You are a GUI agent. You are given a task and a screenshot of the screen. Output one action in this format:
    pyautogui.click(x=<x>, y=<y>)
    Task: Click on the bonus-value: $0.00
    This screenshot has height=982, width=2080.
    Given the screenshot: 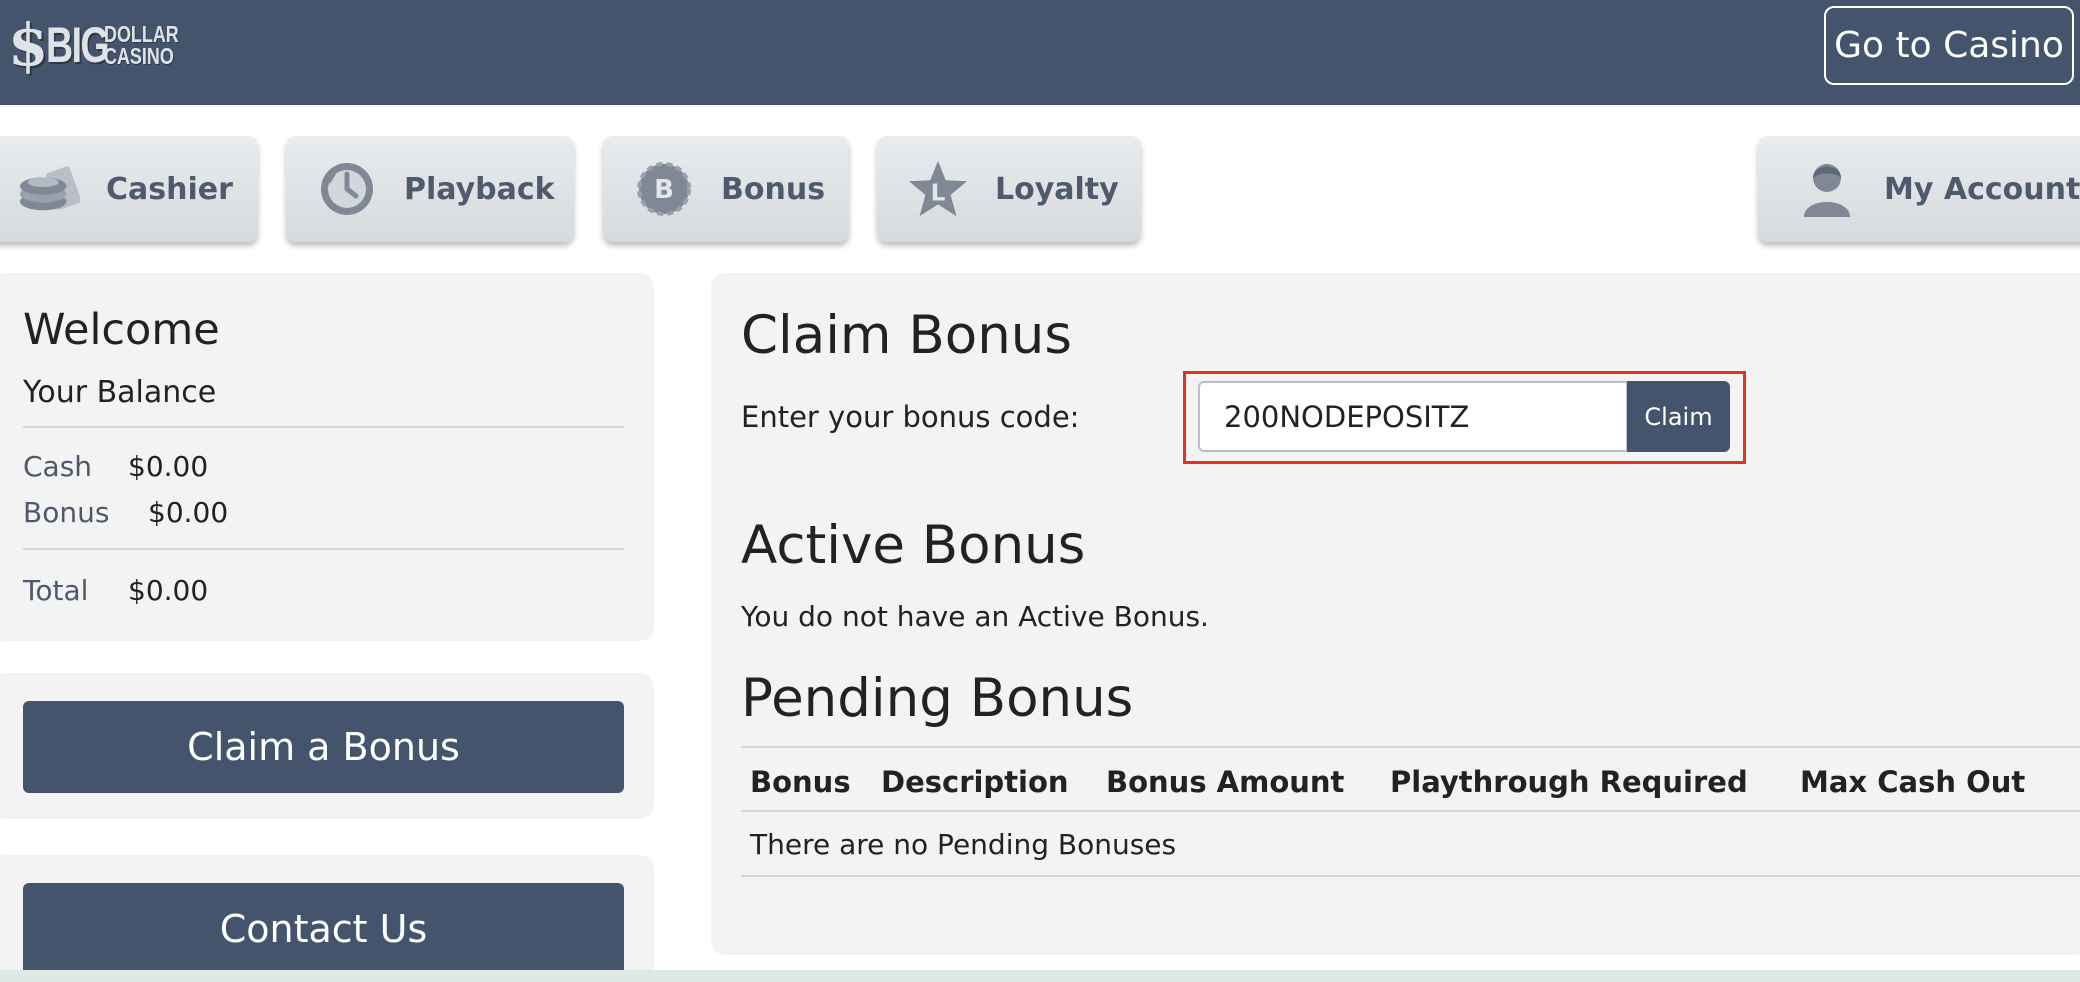 What is the action you would take?
    pyautogui.click(x=188, y=512)
    